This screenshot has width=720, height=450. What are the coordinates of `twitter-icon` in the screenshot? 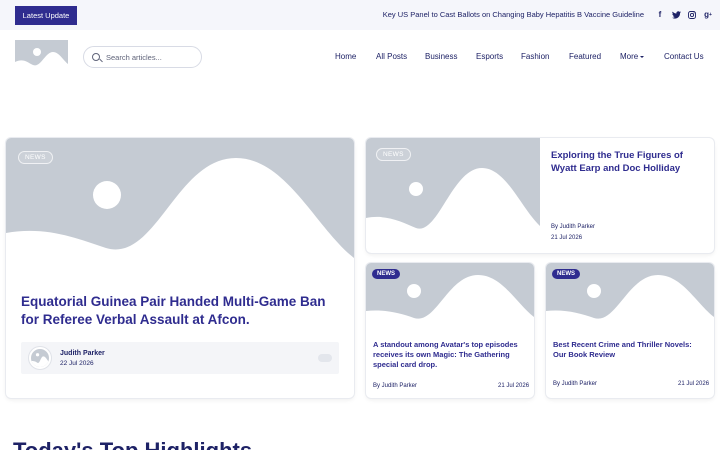 It's located at (676, 14).